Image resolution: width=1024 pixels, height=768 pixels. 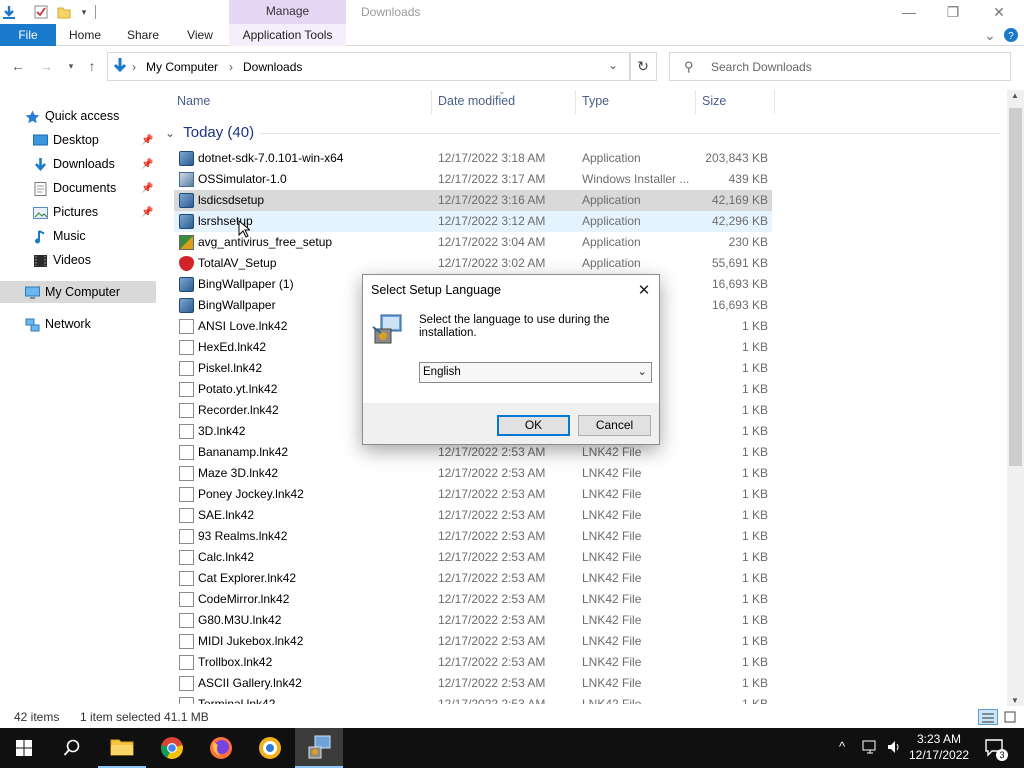 I want to click on nav-downloads: Downloads 📌, so click(x=78, y=164).